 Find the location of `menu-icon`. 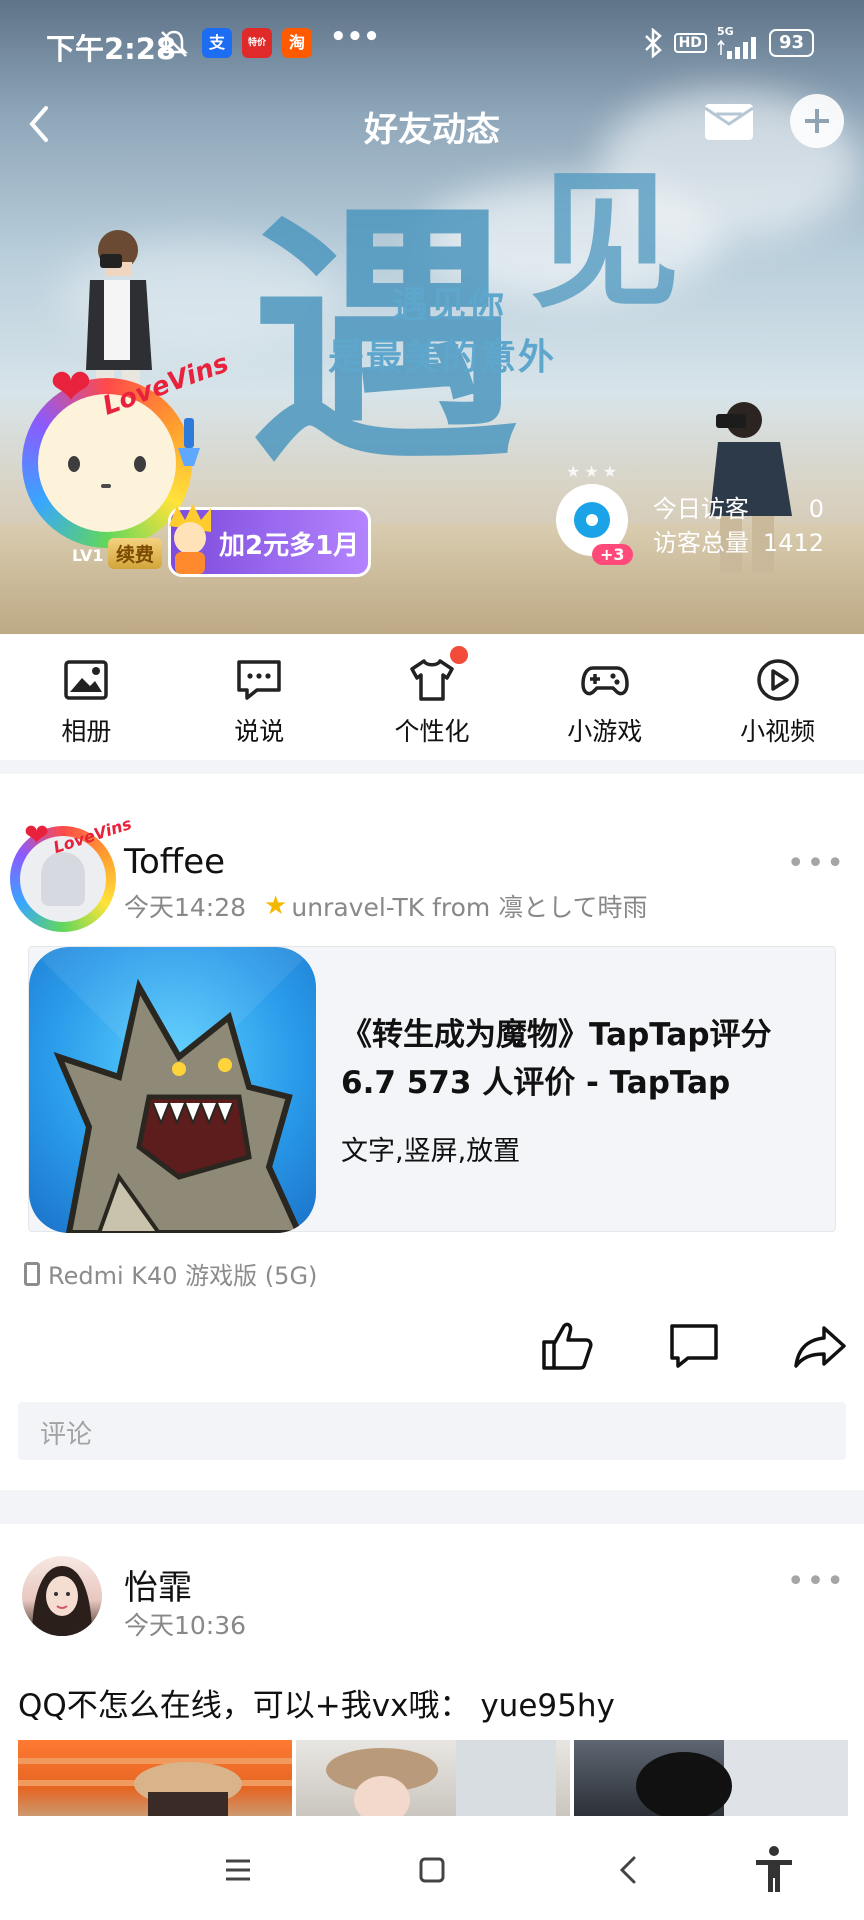

menu-icon is located at coordinates (238, 1870).